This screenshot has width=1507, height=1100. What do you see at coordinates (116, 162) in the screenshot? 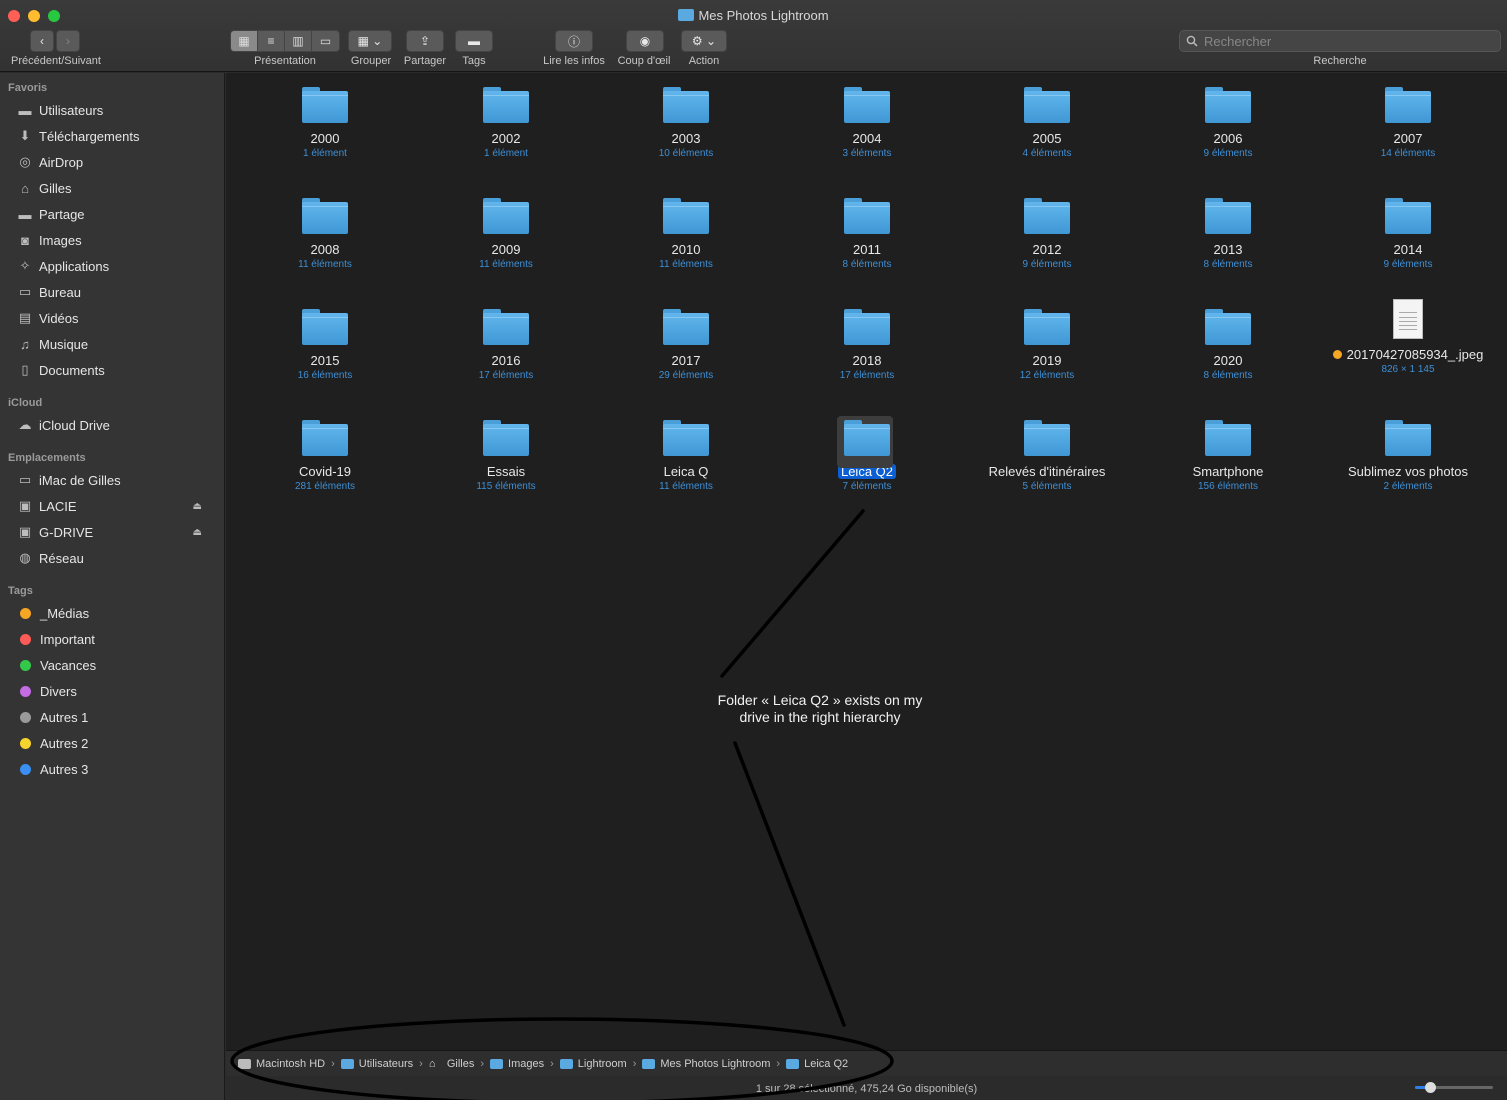
I see `sidebar-item-airdrop: ◎ AirDrop` at bounding box center [116, 162].